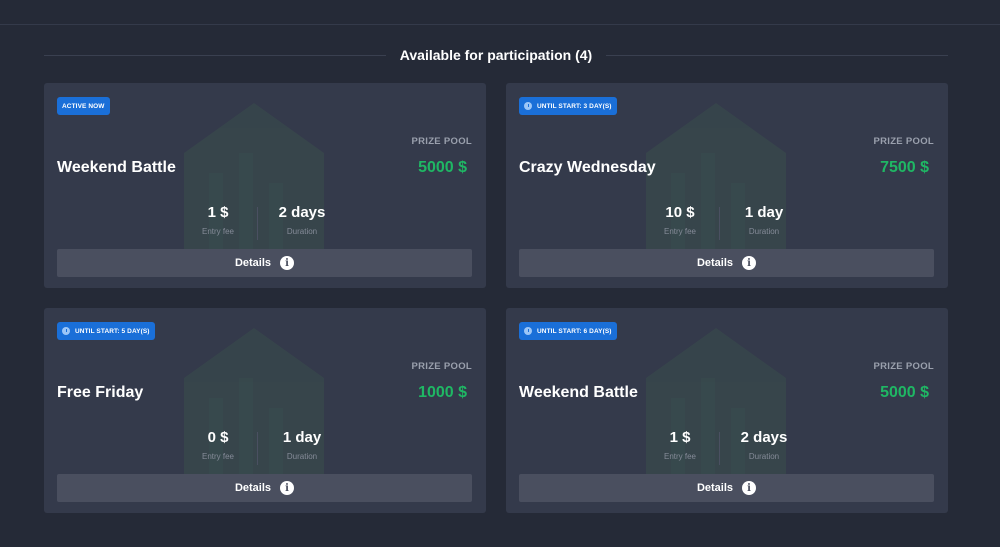 The height and width of the screenshot is (547, 1000). What do you see at coordinates (100, 392) in the screenshot?
I see `tournament-title: Free Friday` at bounding box center [100, 392].